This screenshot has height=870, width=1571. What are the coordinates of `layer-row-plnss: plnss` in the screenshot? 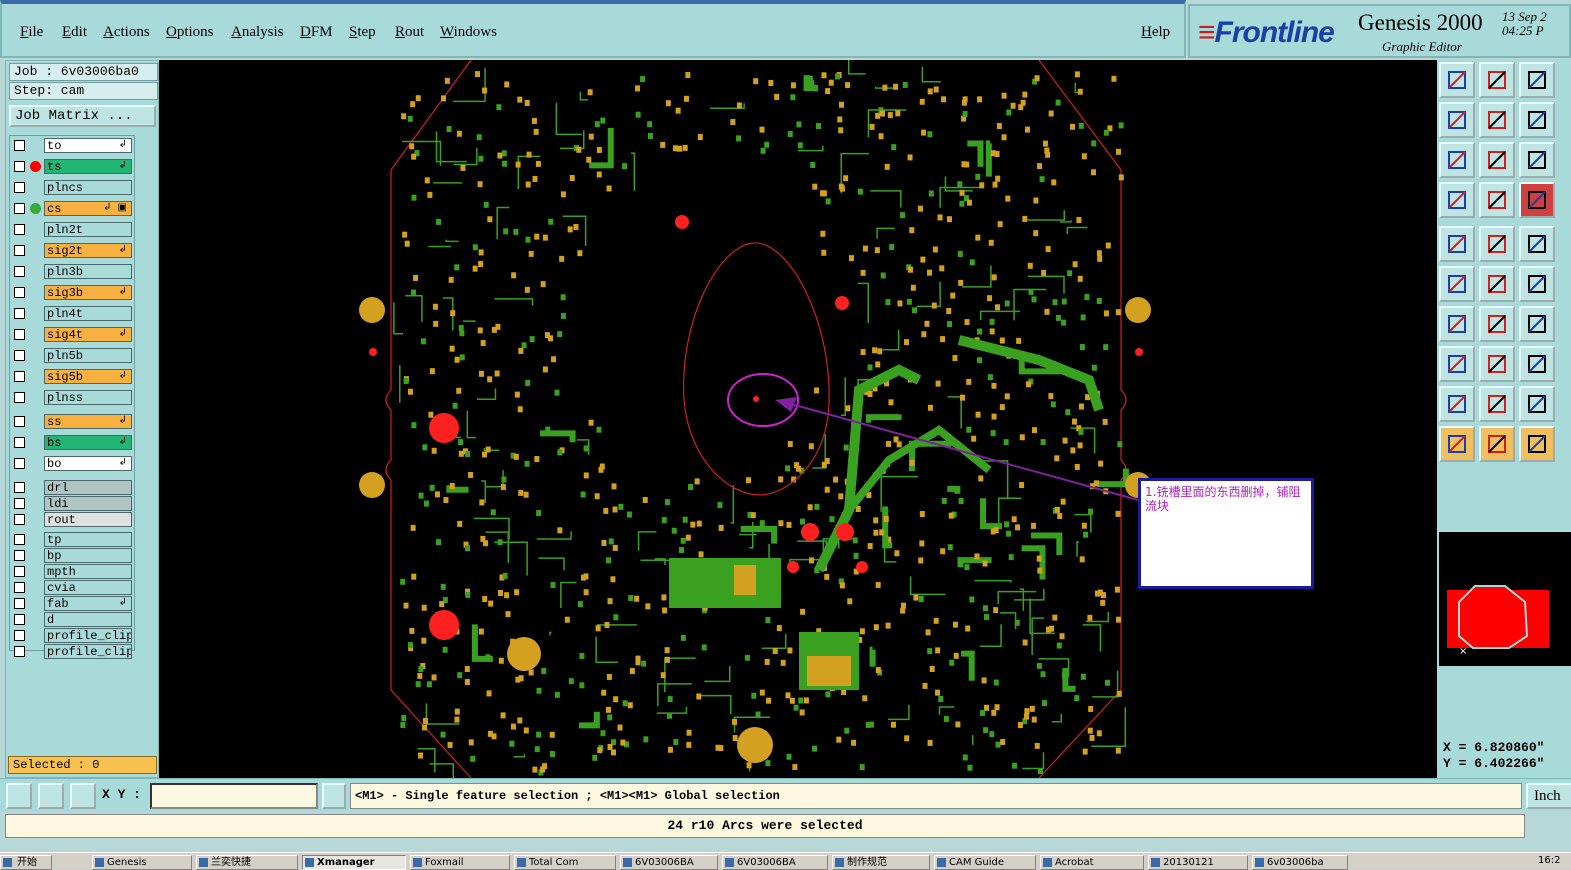 It's located at (73, 397).